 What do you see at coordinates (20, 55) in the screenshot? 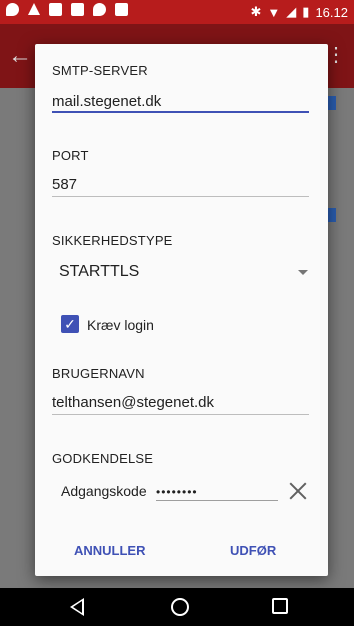
I see `back-arrow-icon: ←` at bounding box center [20, 55].